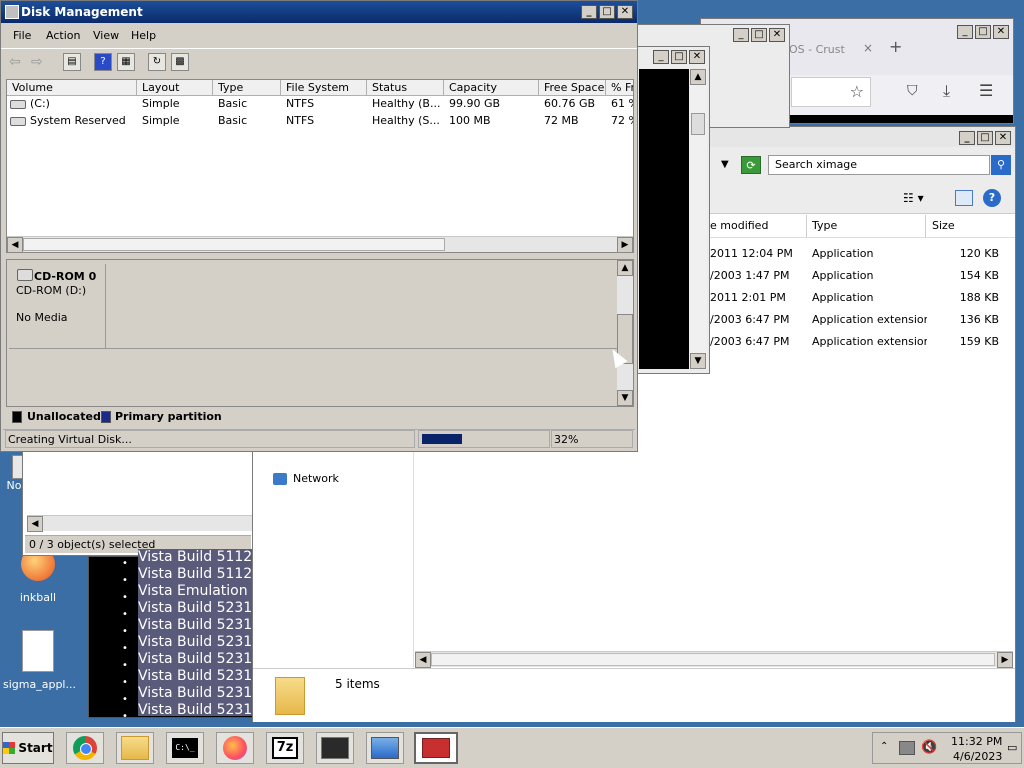  I want to click on network-item: Network, so click(306, 478).